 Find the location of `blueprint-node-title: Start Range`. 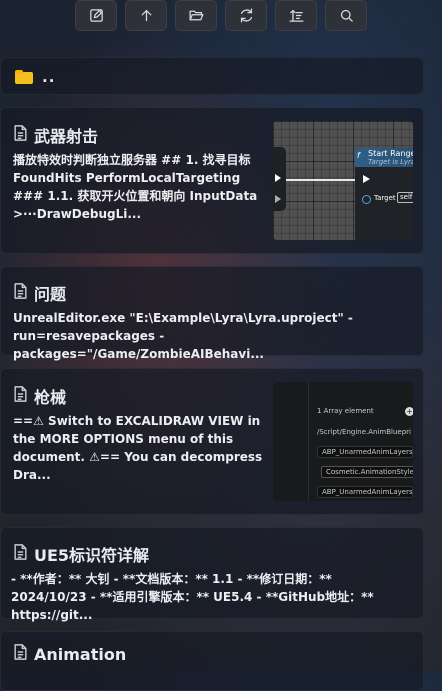

blueprint-node-title: Start Range is located at coordinates (390, 153).